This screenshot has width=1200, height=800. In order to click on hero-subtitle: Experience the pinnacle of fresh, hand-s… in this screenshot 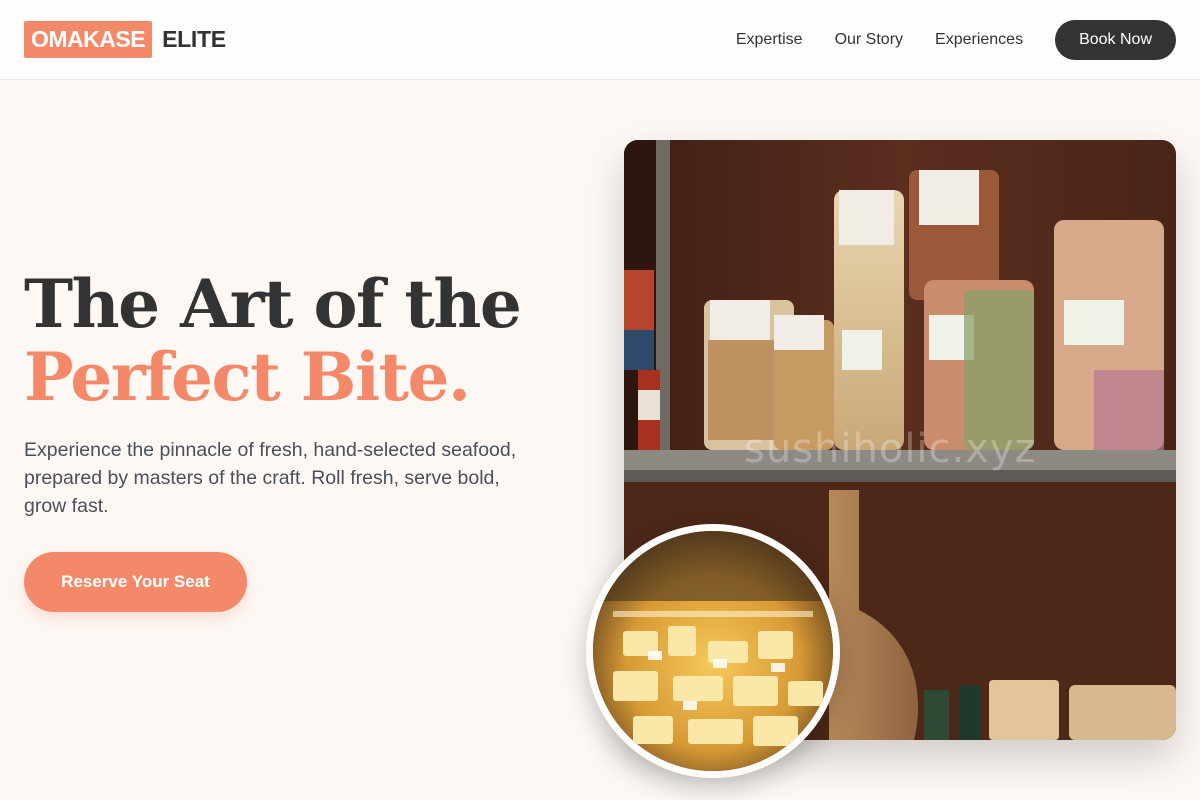, I will do `click(270, 478)`.